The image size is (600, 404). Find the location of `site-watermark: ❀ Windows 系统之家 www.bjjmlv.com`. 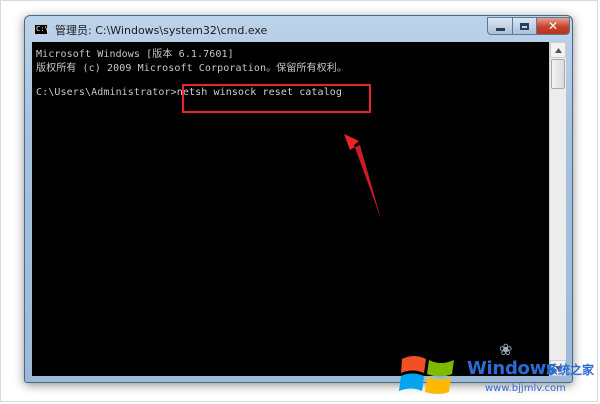

site-watermark: ❀ Windows 系统之家 www.bjjmlv.com is located at coordinates (497, 371).